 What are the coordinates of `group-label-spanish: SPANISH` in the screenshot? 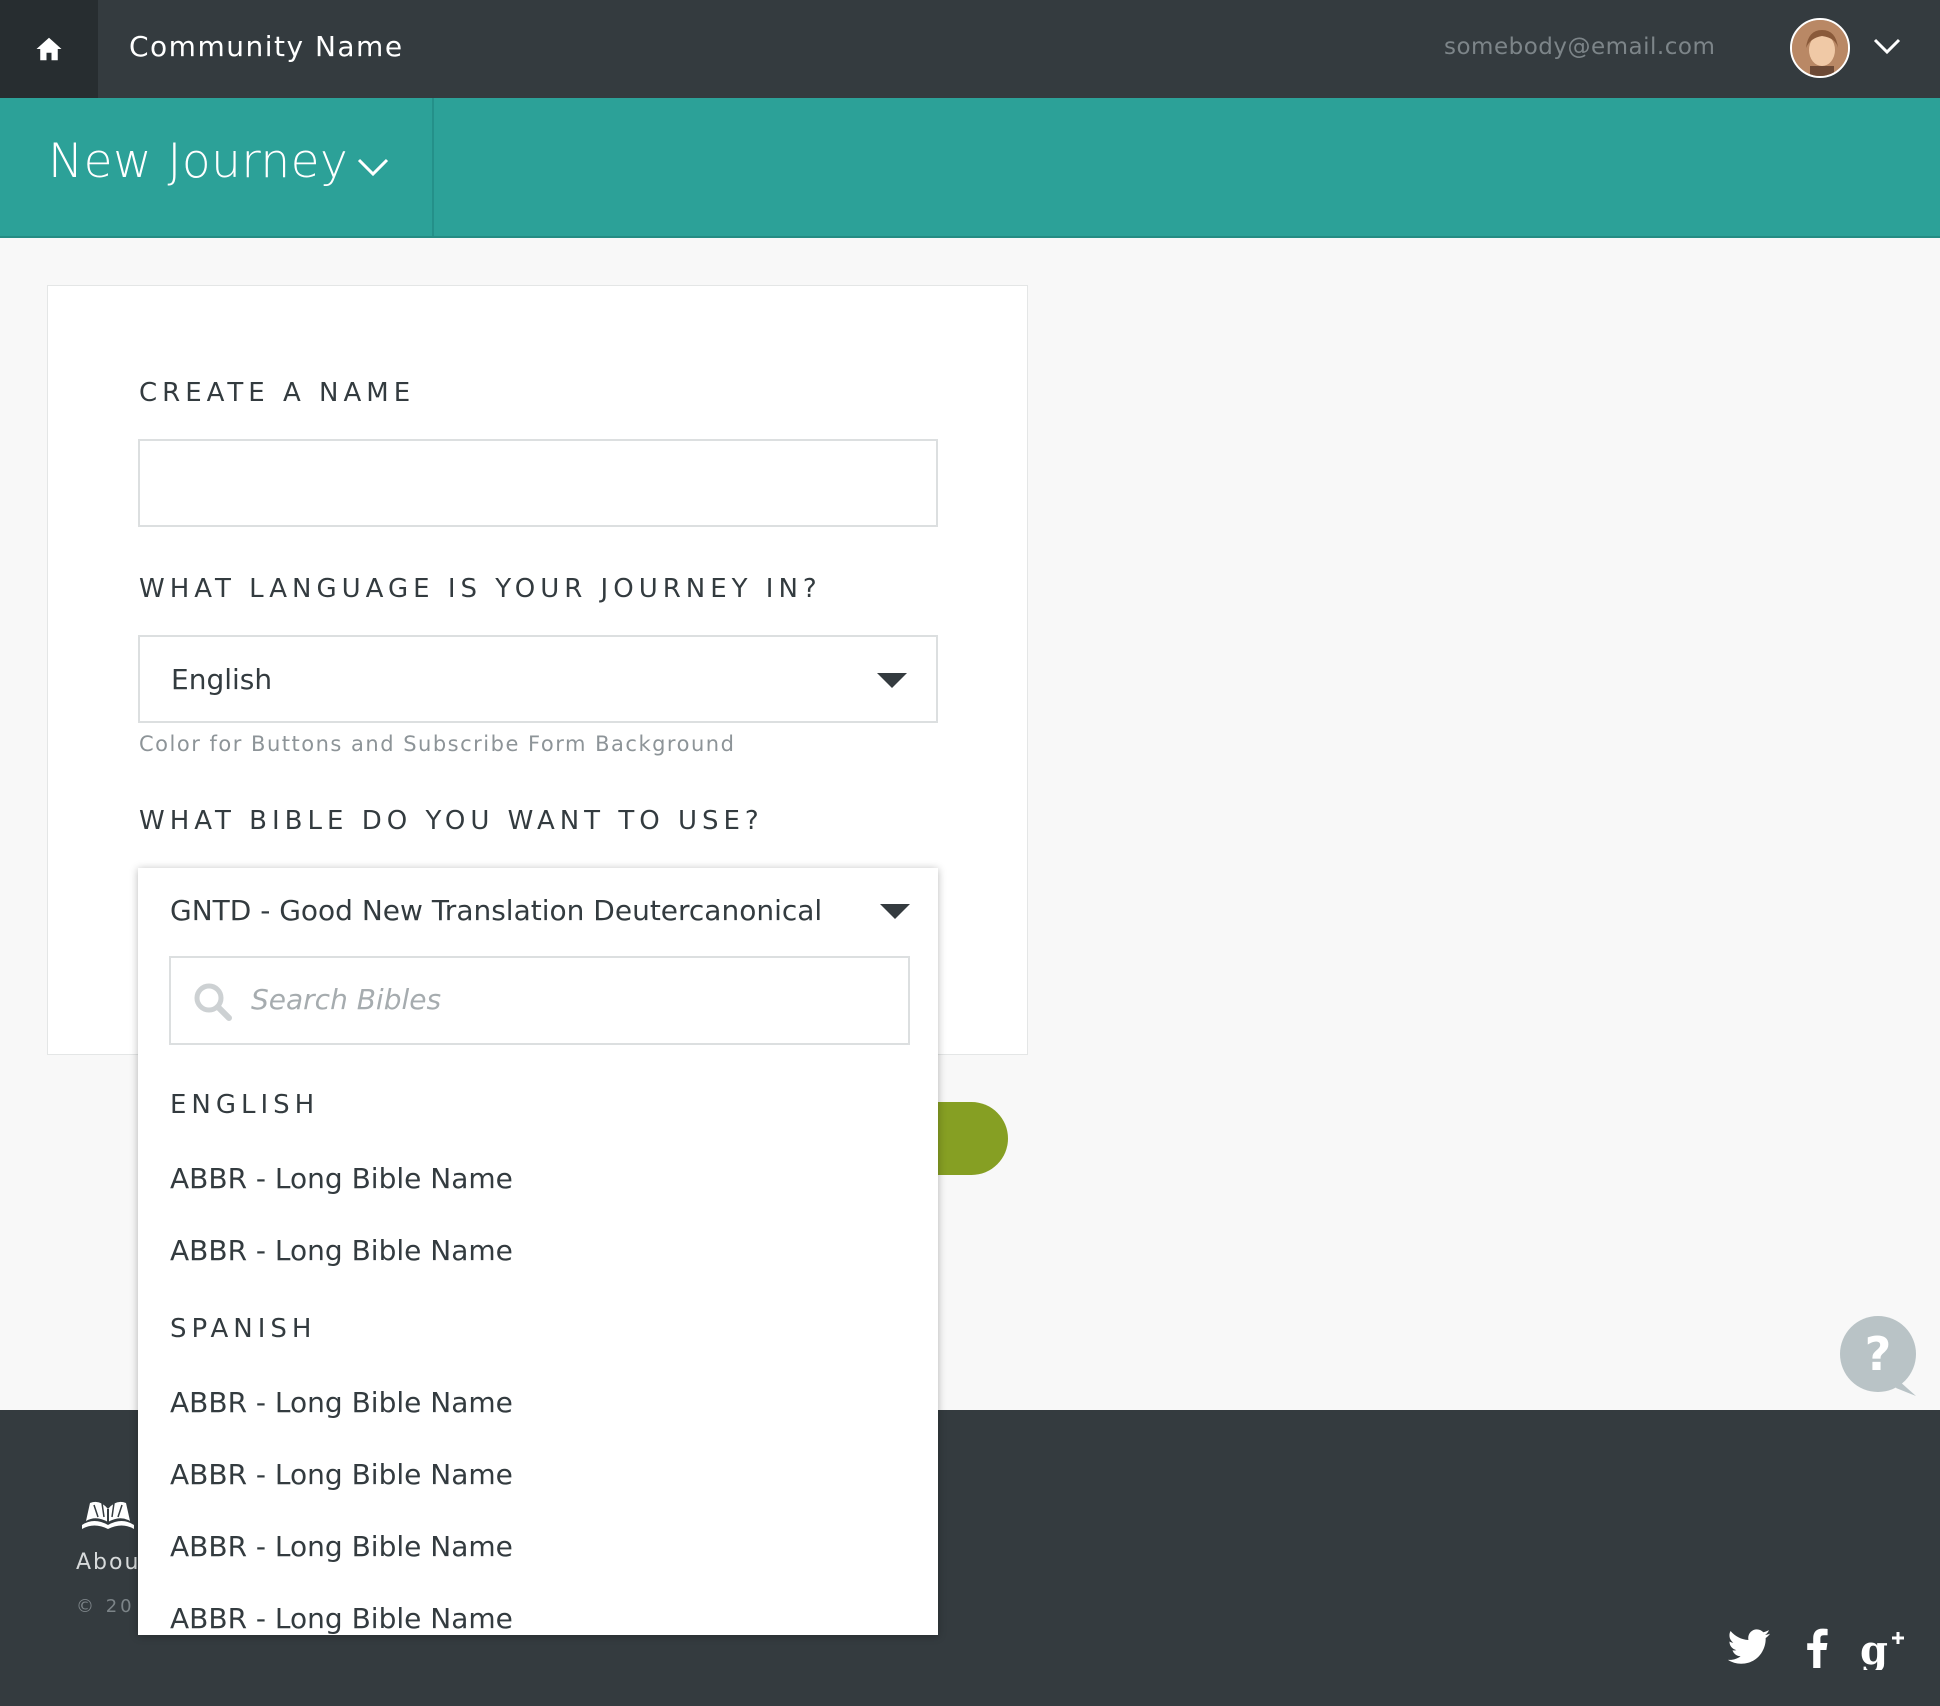 It's located at (243, 1329).